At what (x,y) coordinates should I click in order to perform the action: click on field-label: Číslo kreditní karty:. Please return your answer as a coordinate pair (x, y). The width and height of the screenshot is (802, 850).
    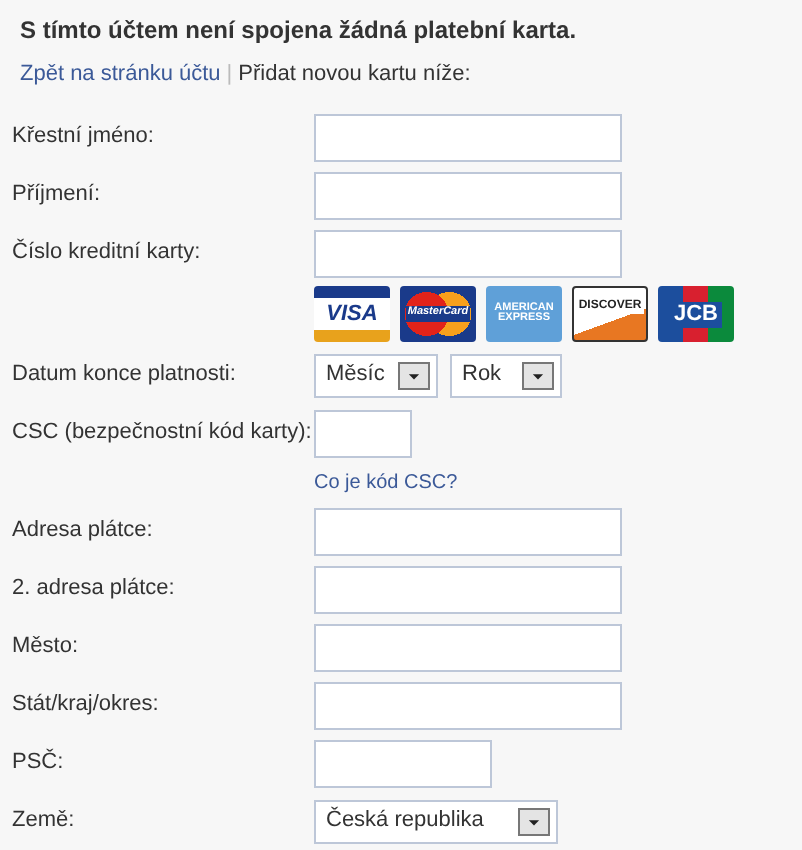
    Looking at the image, I should click on (106, 252).